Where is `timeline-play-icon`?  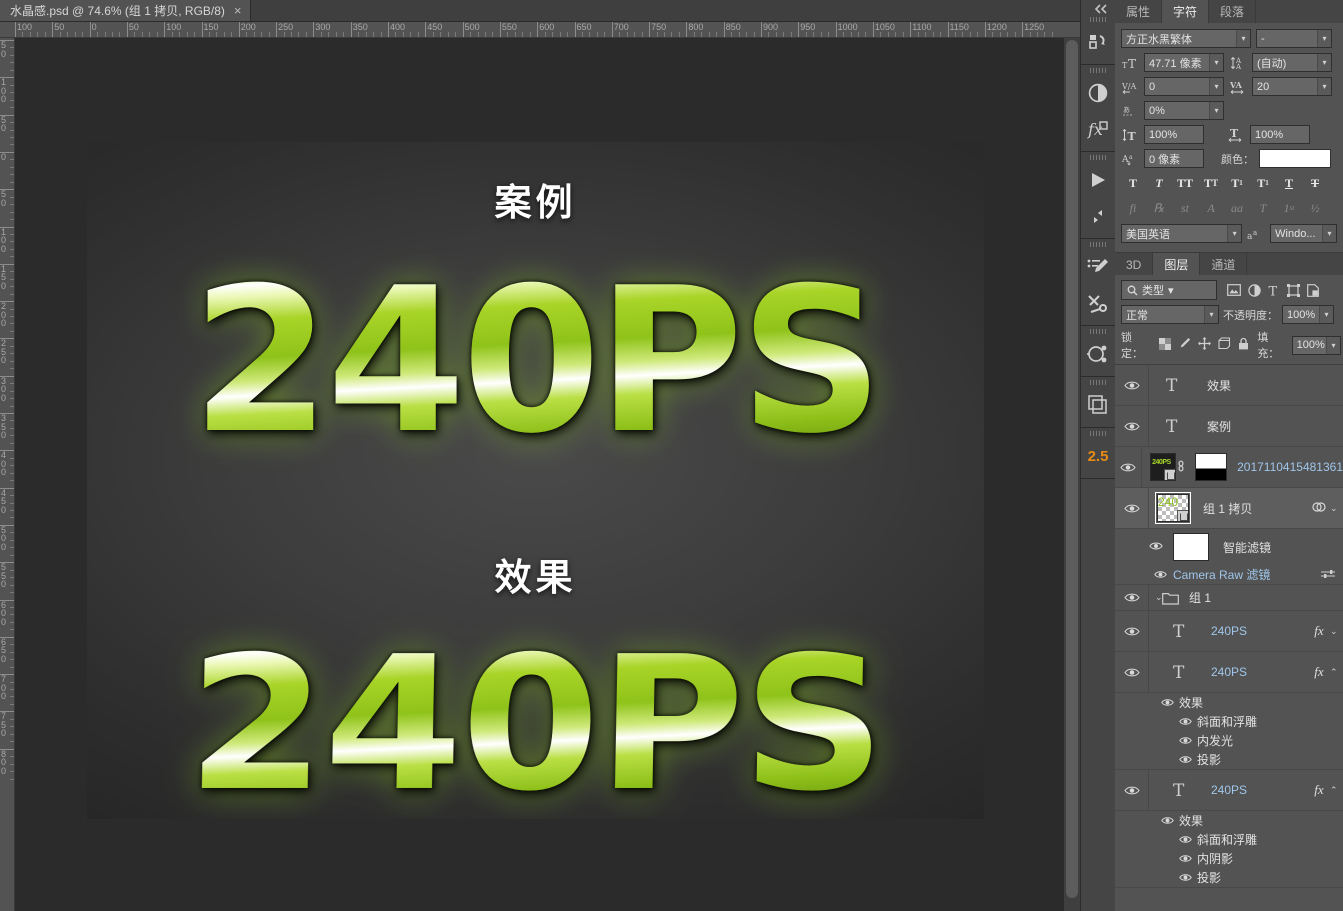 timeline-play-icon is located at coordinates (1098, 180).